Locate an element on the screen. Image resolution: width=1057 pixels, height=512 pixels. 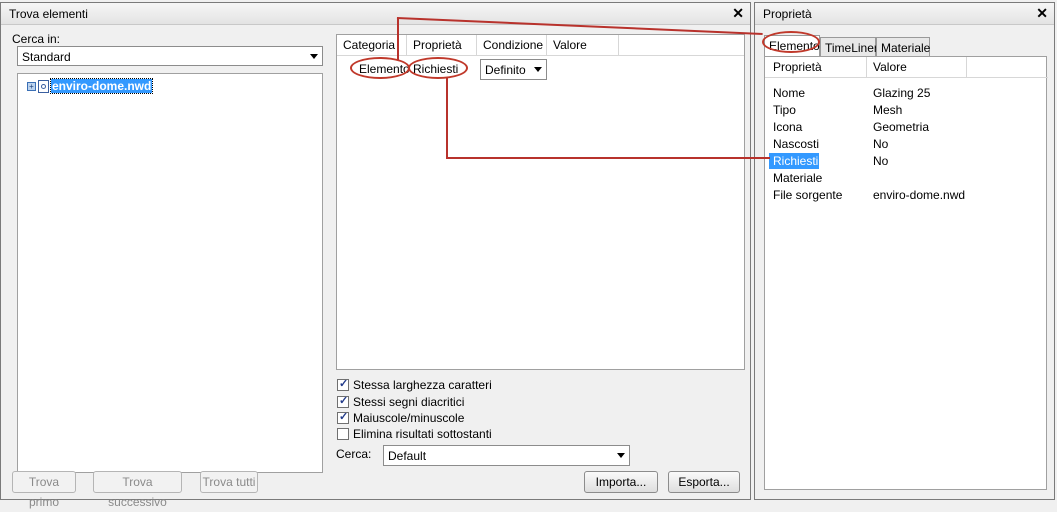
property-name: Nascosti is located at coordinates (796, 144).